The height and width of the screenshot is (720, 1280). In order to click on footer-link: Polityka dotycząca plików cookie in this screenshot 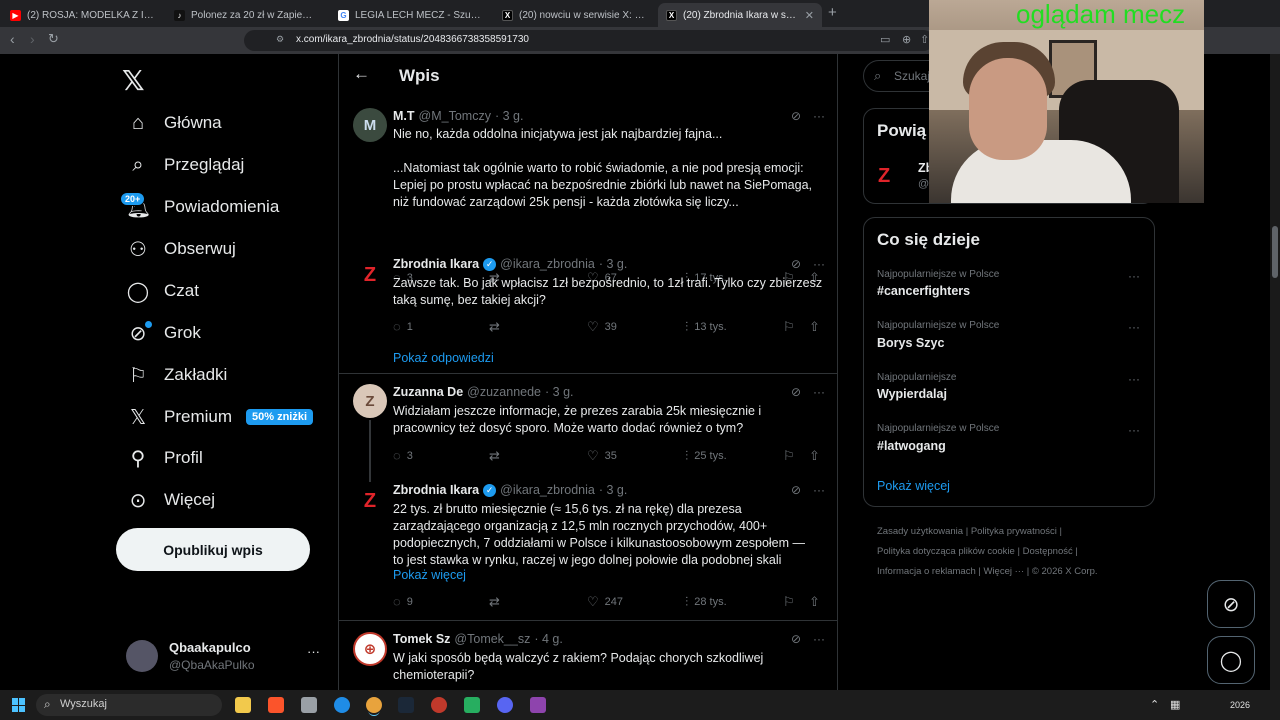, I will do `click(946, 551)`.